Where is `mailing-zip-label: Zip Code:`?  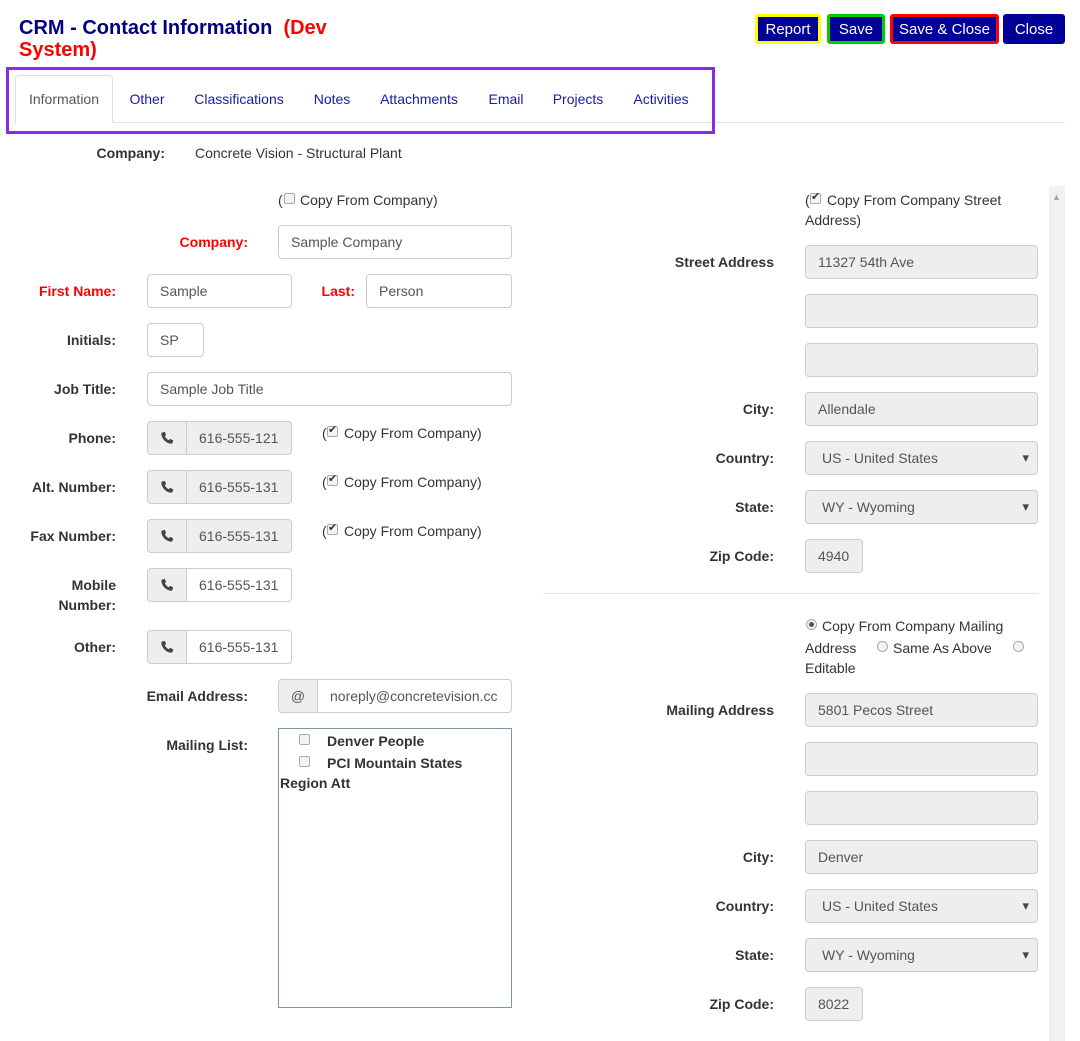
mailing-zip-label: Zip Code: is located at coordinates (741, 1004).